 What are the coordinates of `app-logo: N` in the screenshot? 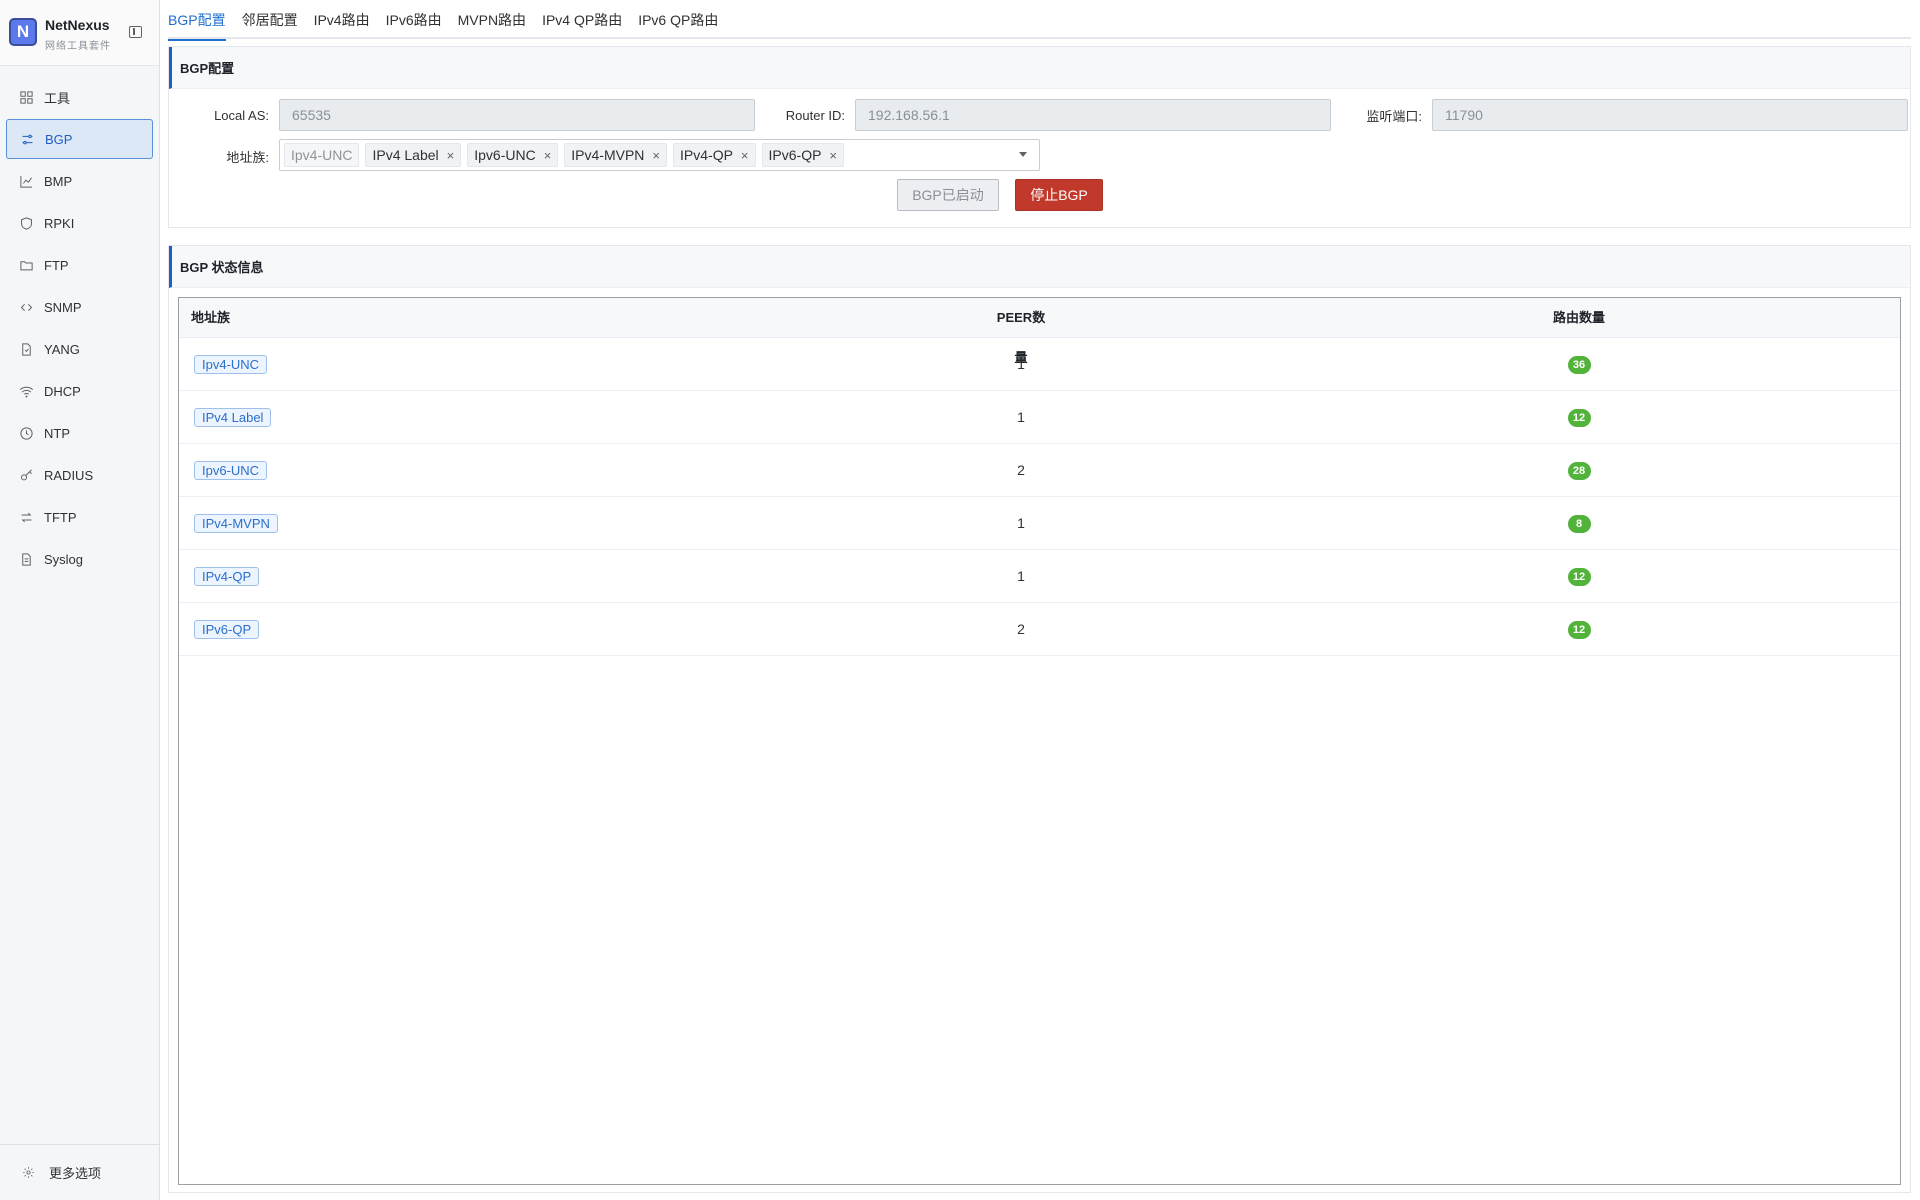 It's located at (23, 32).